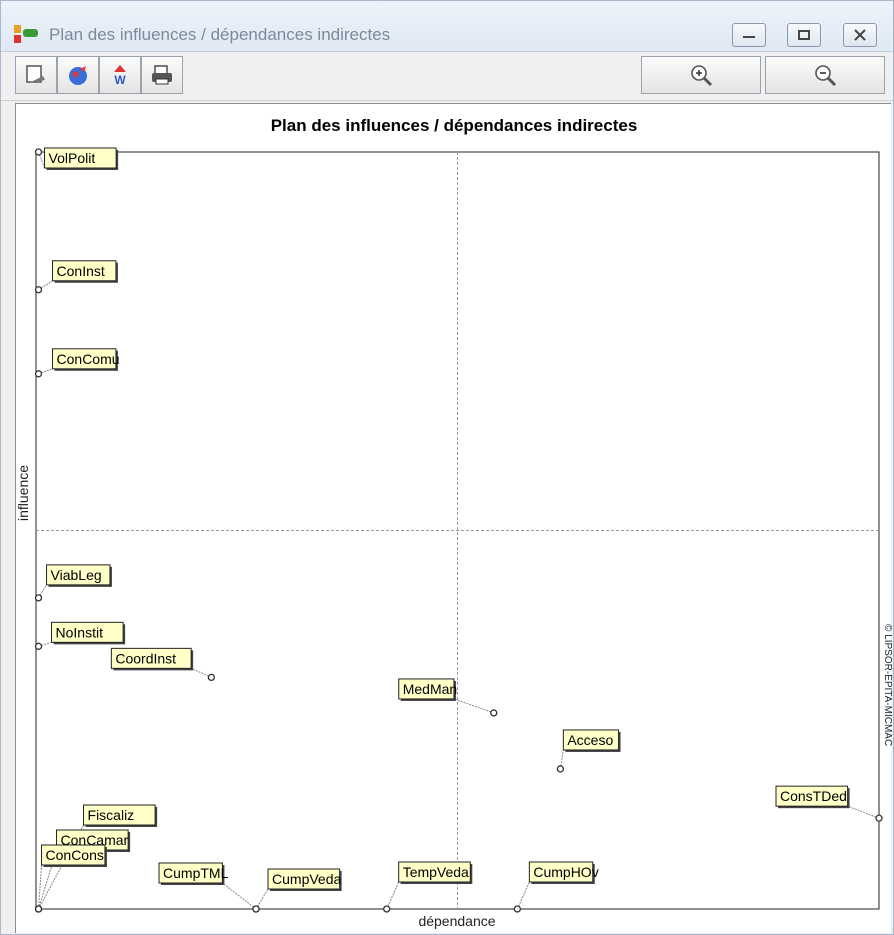 Image resolution: width=894 pixels, height=935 pixels. I want to click on data-point-group: ConComu, so click(77, 363).